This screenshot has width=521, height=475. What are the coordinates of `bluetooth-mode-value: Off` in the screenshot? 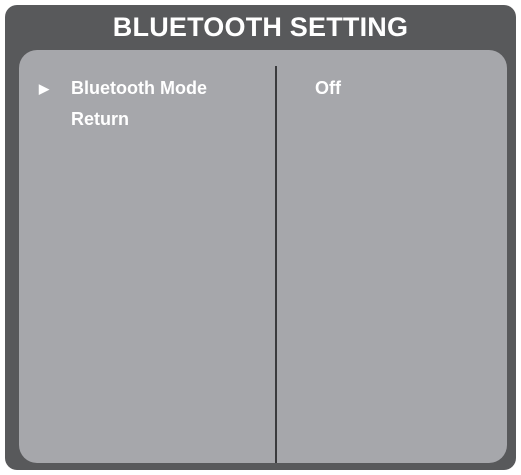 It's located at (328, 88).